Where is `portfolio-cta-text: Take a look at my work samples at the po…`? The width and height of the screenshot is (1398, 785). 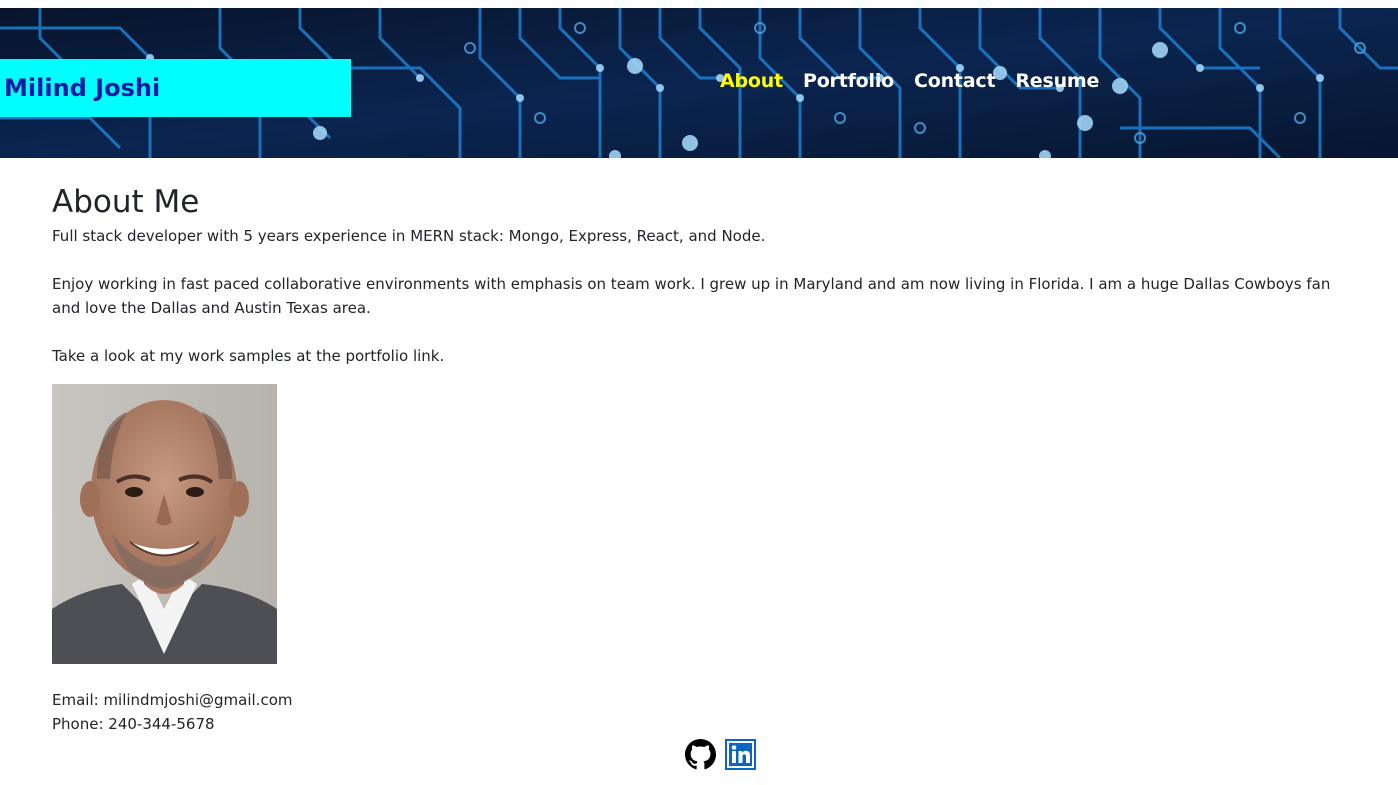 portfolio-cta-text: Take a look at my work samples at the po… is located at coordinates (248, 356).